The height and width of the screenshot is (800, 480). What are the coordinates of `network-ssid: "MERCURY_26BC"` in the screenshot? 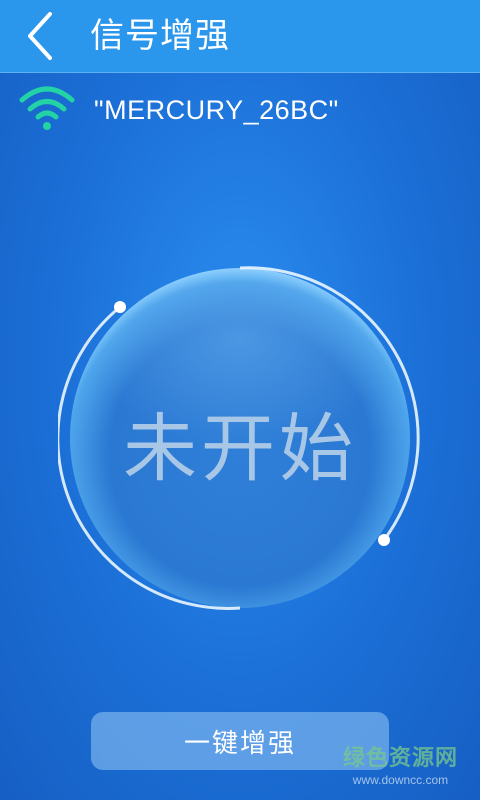 It's located at (216, 110).